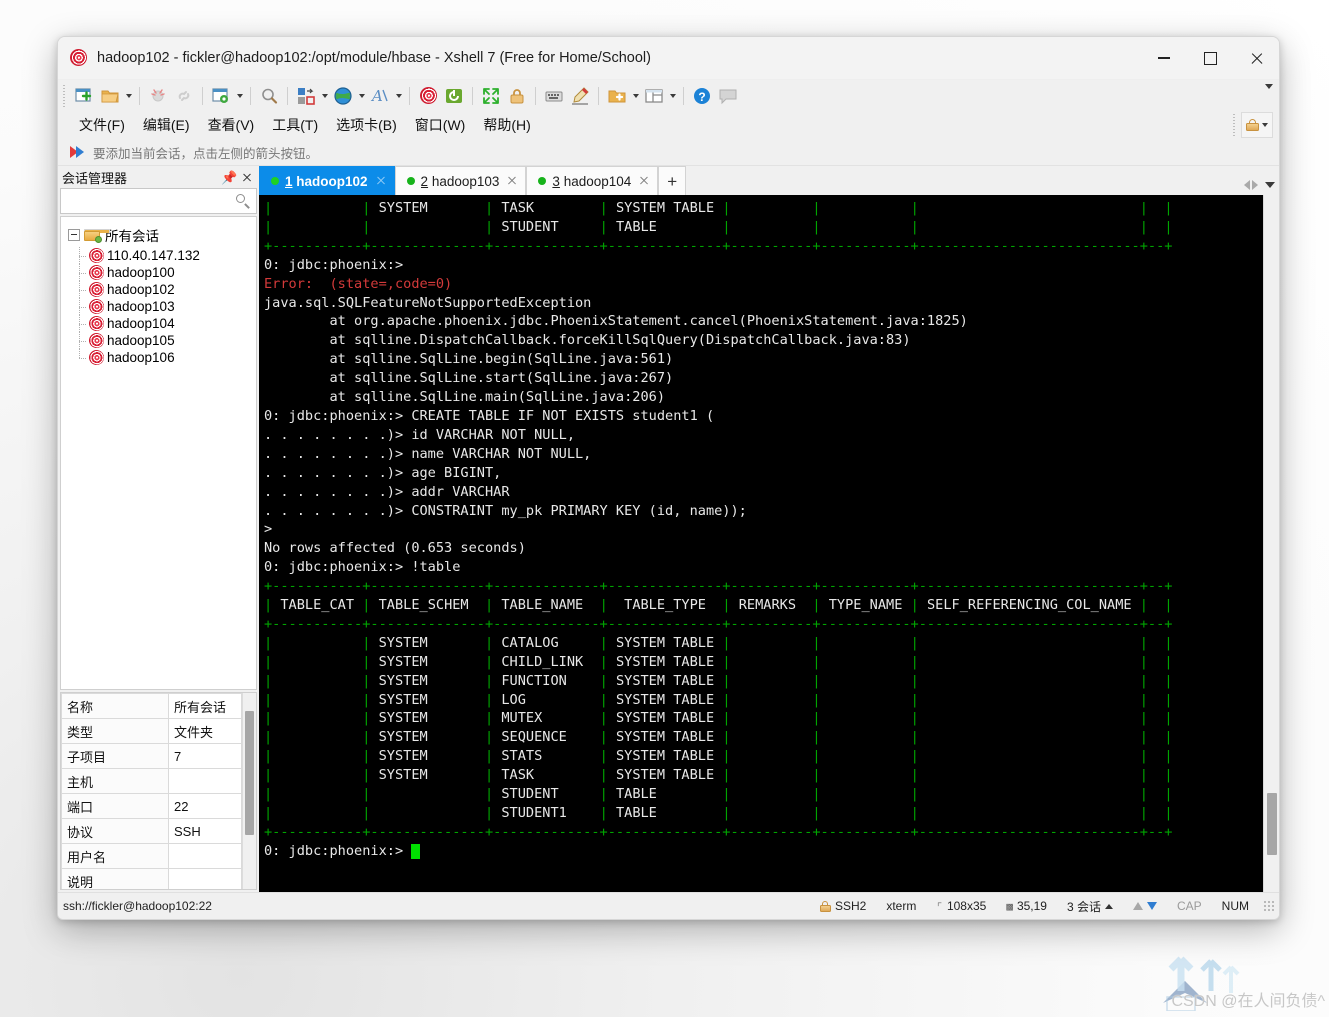 The height and width of the screenshot is (1017, 1329). Describe the element at coordinates (167, 255) in the screenshot. I see `session-item-0: 110.40.147.132` at that location.